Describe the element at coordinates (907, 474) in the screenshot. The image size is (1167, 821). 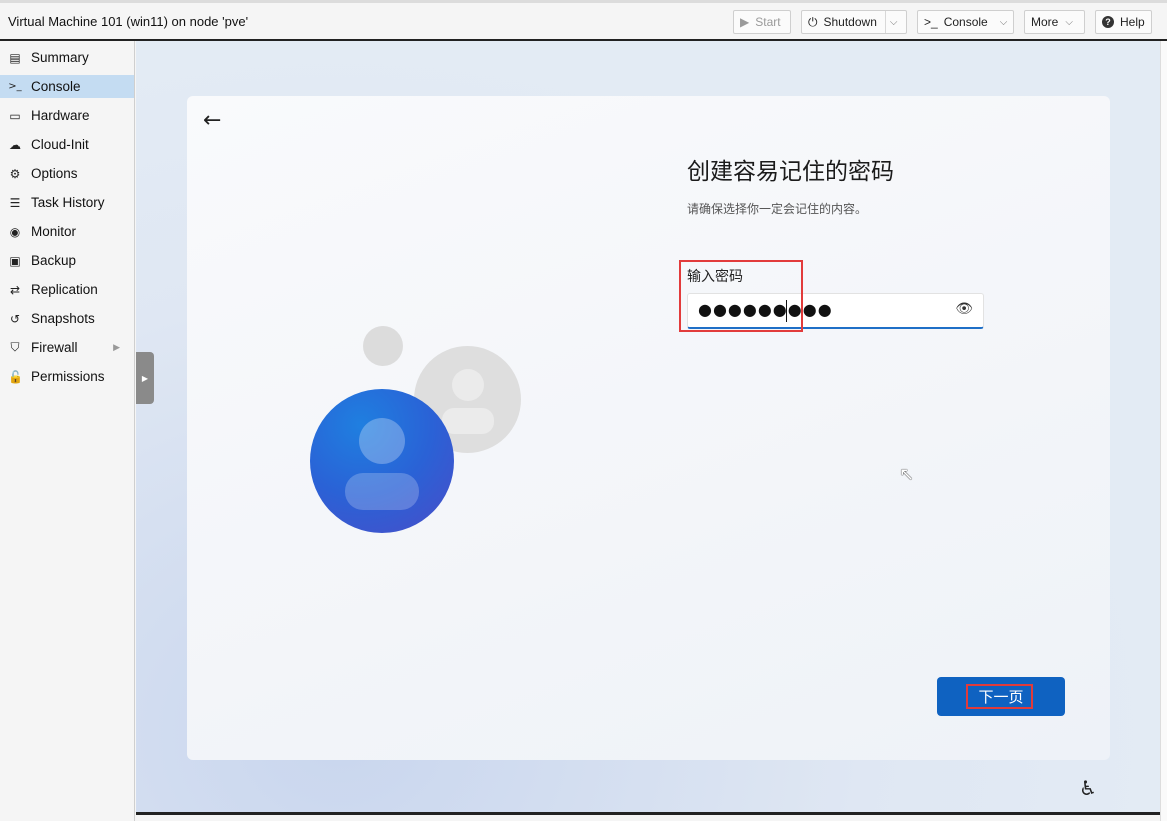
I see `mouse-cursor-icon: ↖` at that location.